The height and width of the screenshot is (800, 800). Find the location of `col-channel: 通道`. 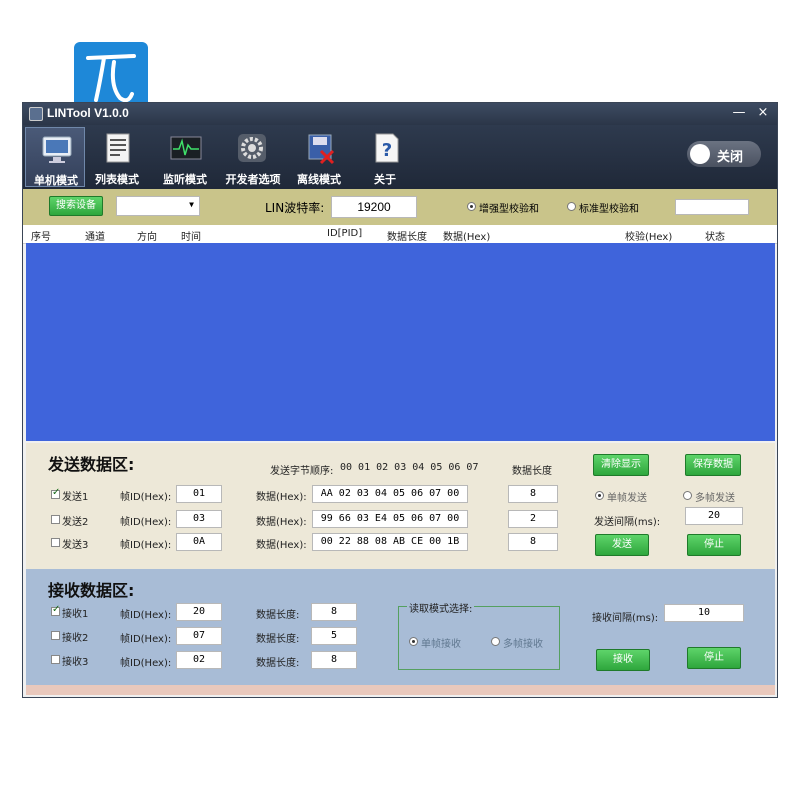

col-channel: 通道 is located at coordinates (95, 237).